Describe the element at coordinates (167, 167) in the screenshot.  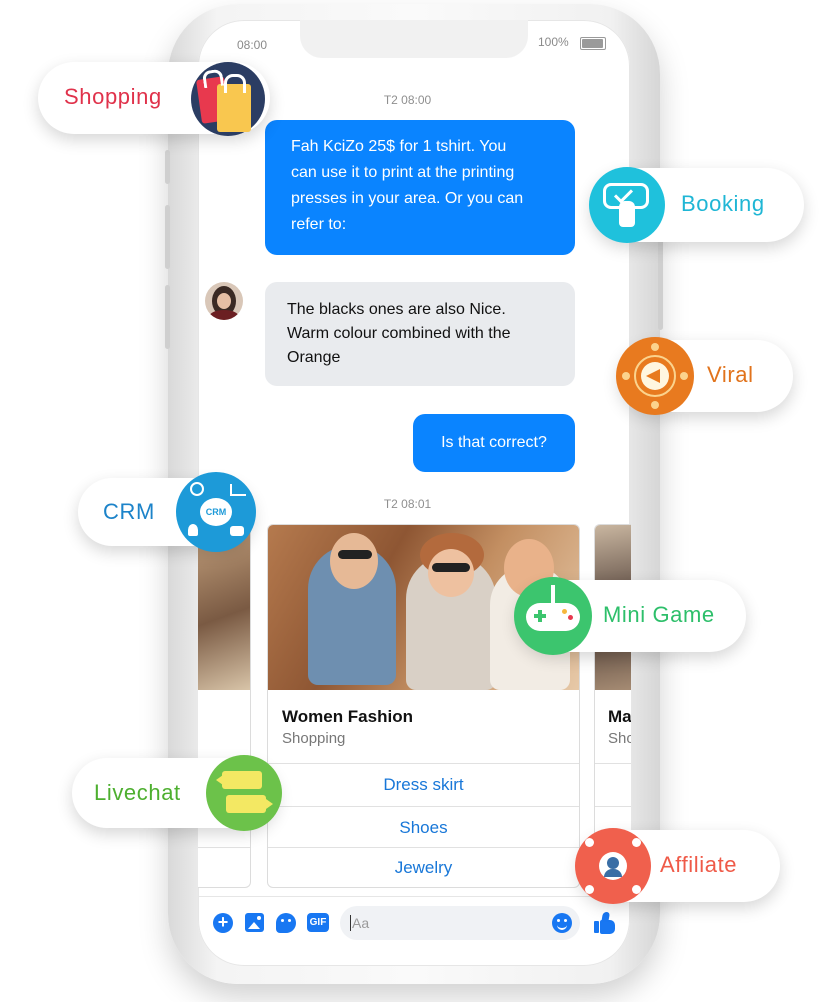
I see `phone-mute-switch` at that location.